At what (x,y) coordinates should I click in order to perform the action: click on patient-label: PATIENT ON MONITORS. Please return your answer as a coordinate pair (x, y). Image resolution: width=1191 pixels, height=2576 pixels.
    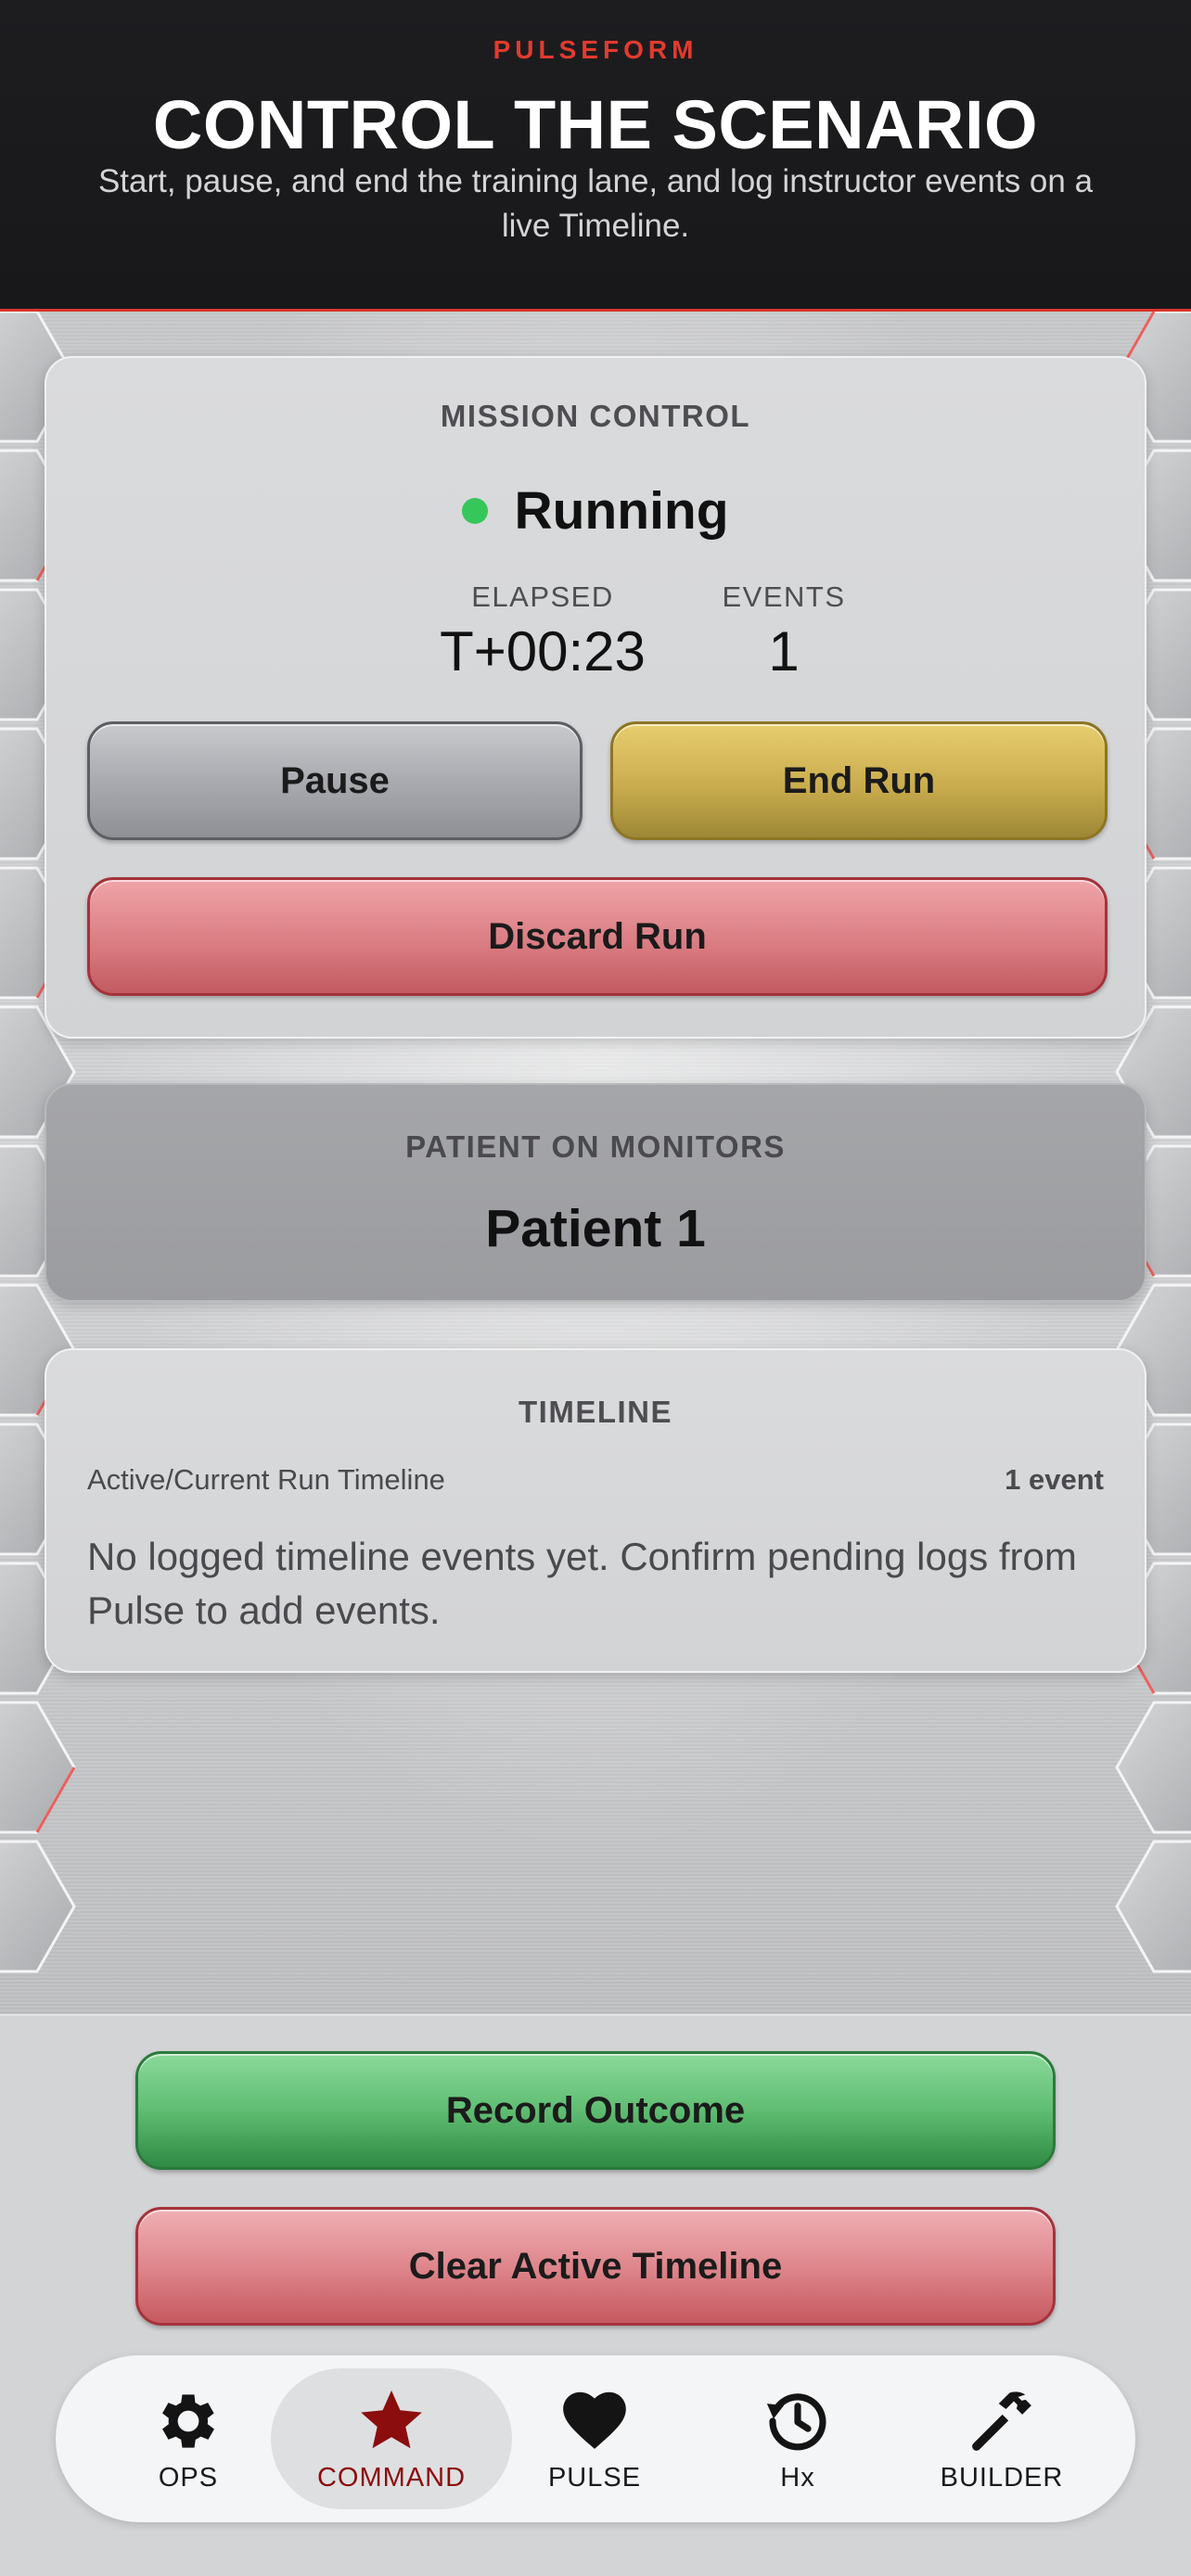
    Looking at the image, I should click on (595, 1146).